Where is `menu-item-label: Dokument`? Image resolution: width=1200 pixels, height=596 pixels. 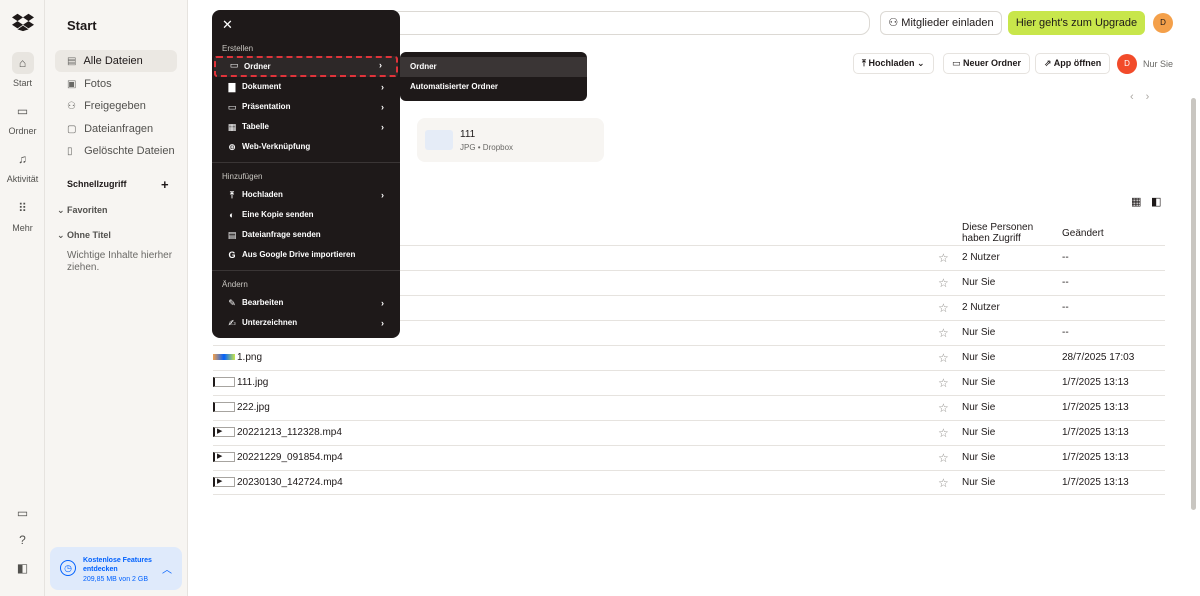
menu-item-label: Dokument is located at coordinates (262, 86).